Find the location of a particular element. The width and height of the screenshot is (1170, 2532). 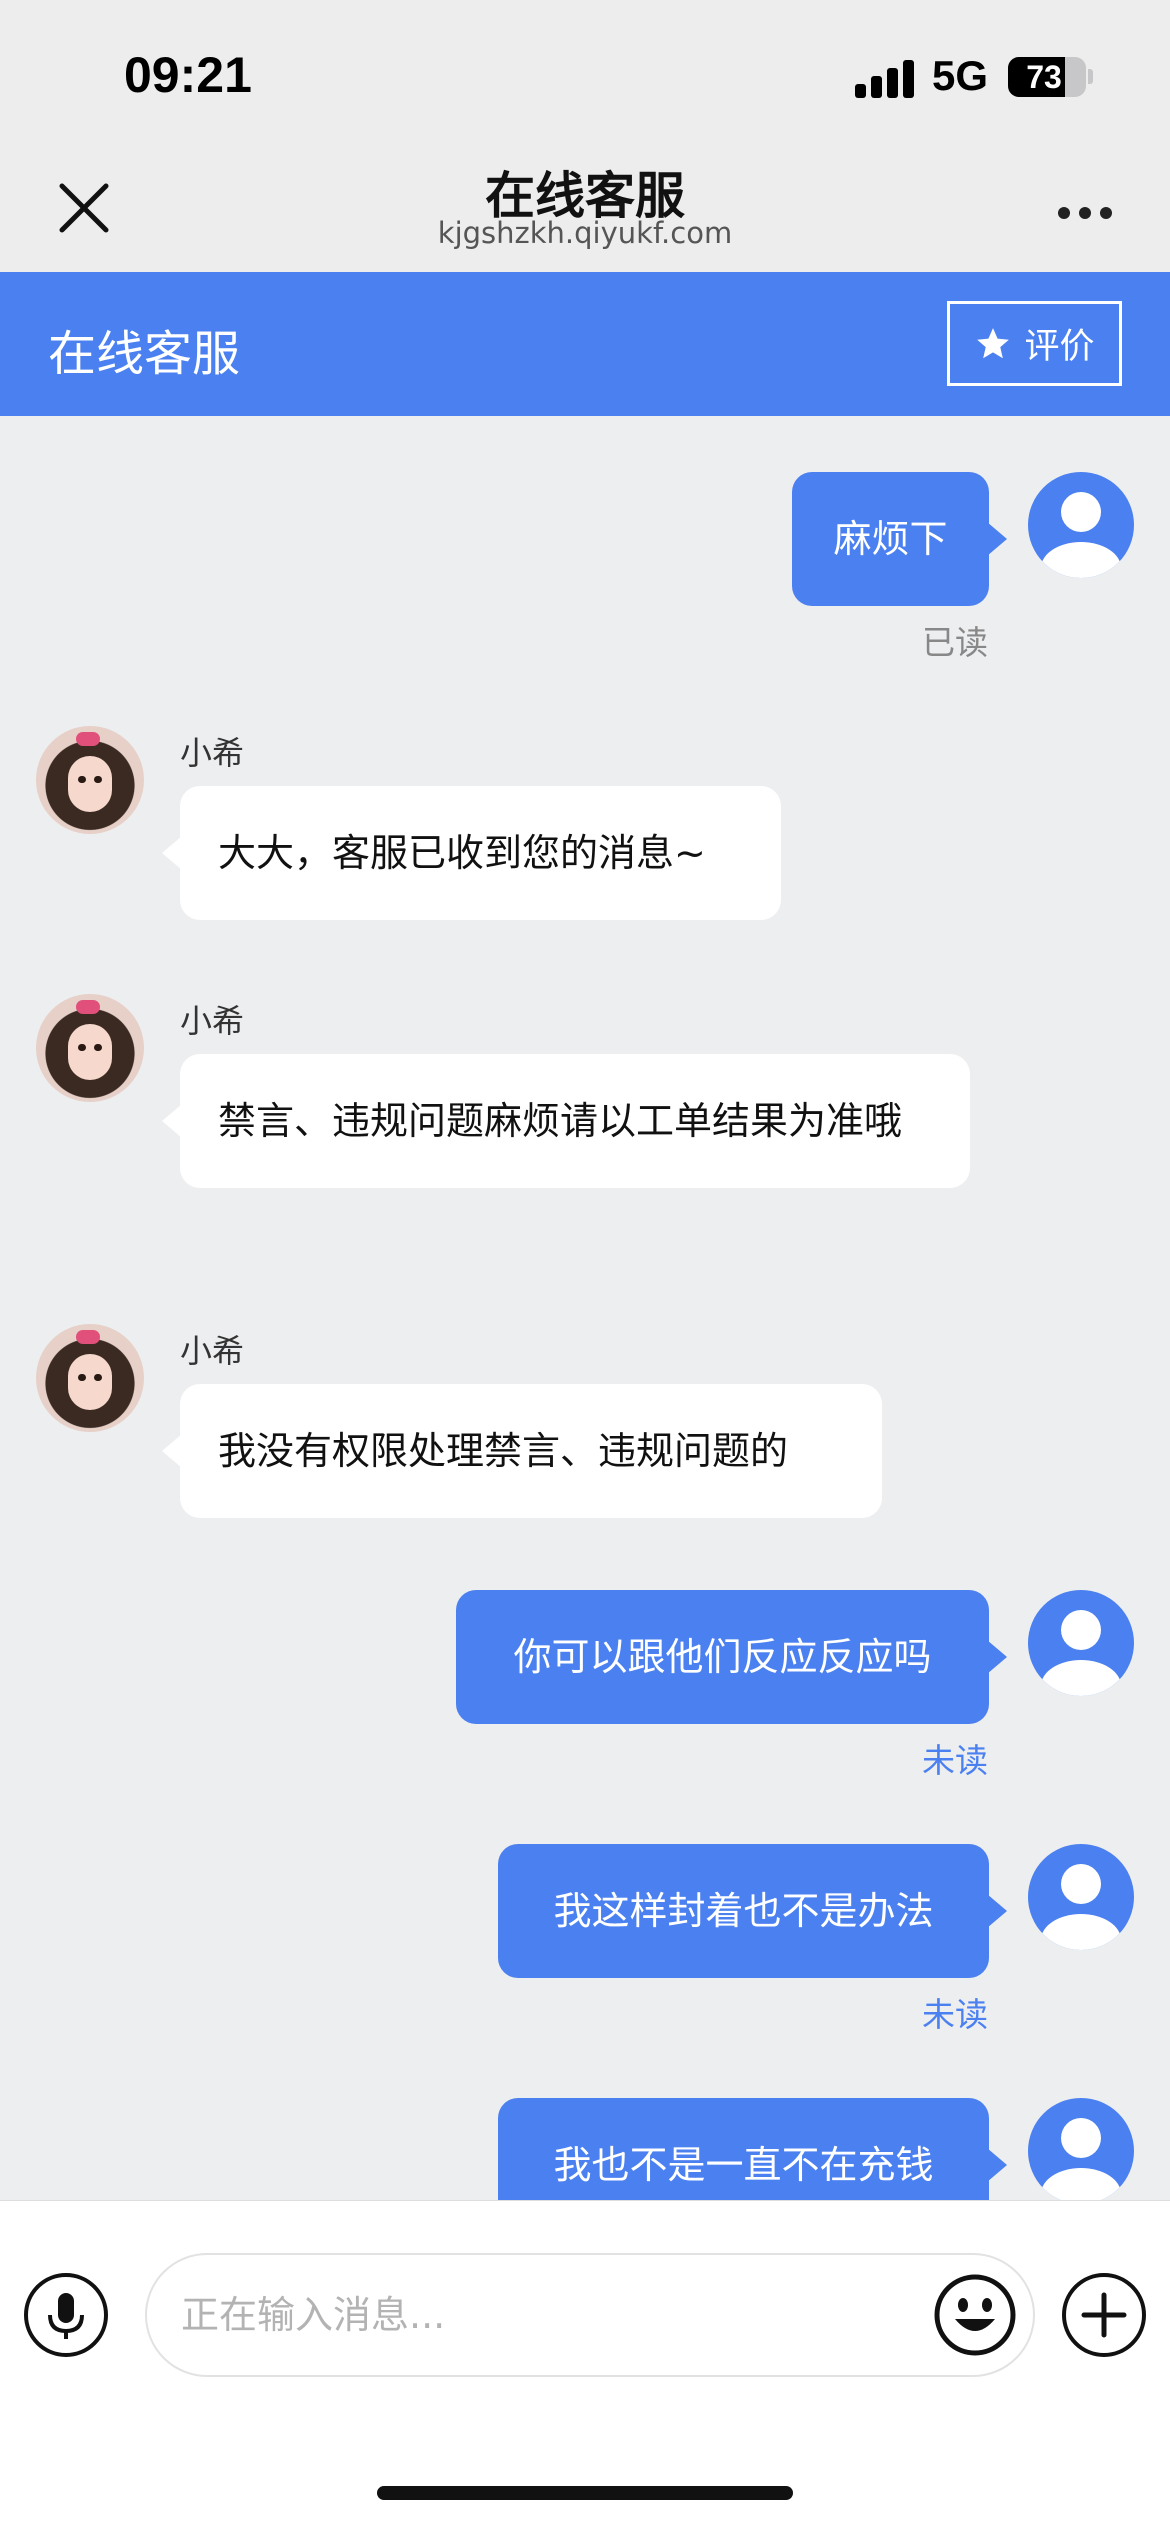

message-input is located at coordinates (590, 2315).